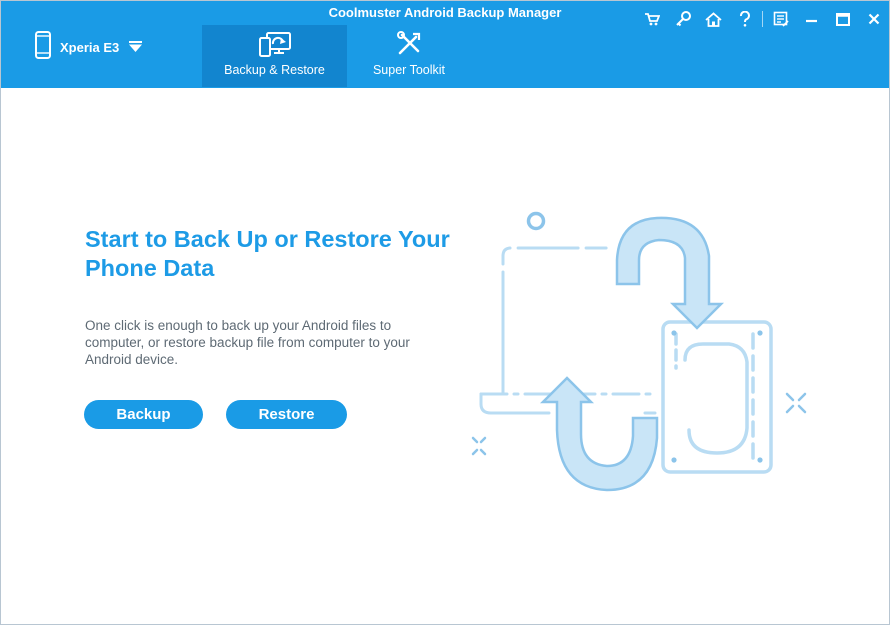 This screenshot has width=890, height=625. What do you see at coordinates (811, 19) in the screenshot?
I see `minimize-icon` at bounding box center [811, 19].